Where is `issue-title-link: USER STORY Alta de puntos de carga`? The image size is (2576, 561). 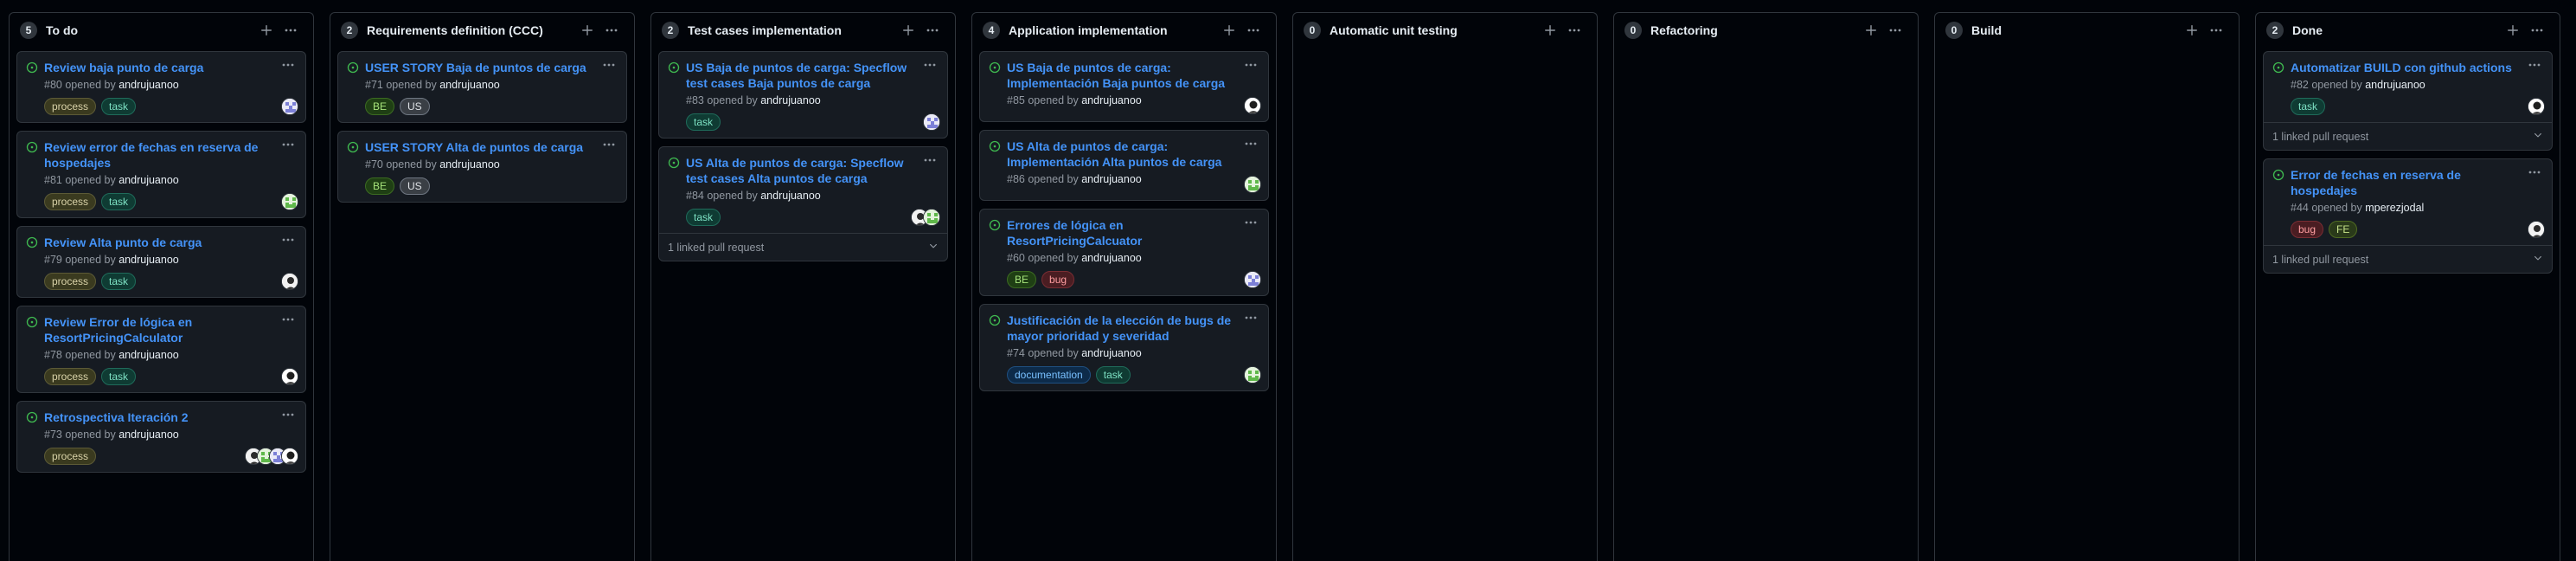 issue-title-link: USER STORY Alta de puntos de carga is located at coordinates (482, 147).